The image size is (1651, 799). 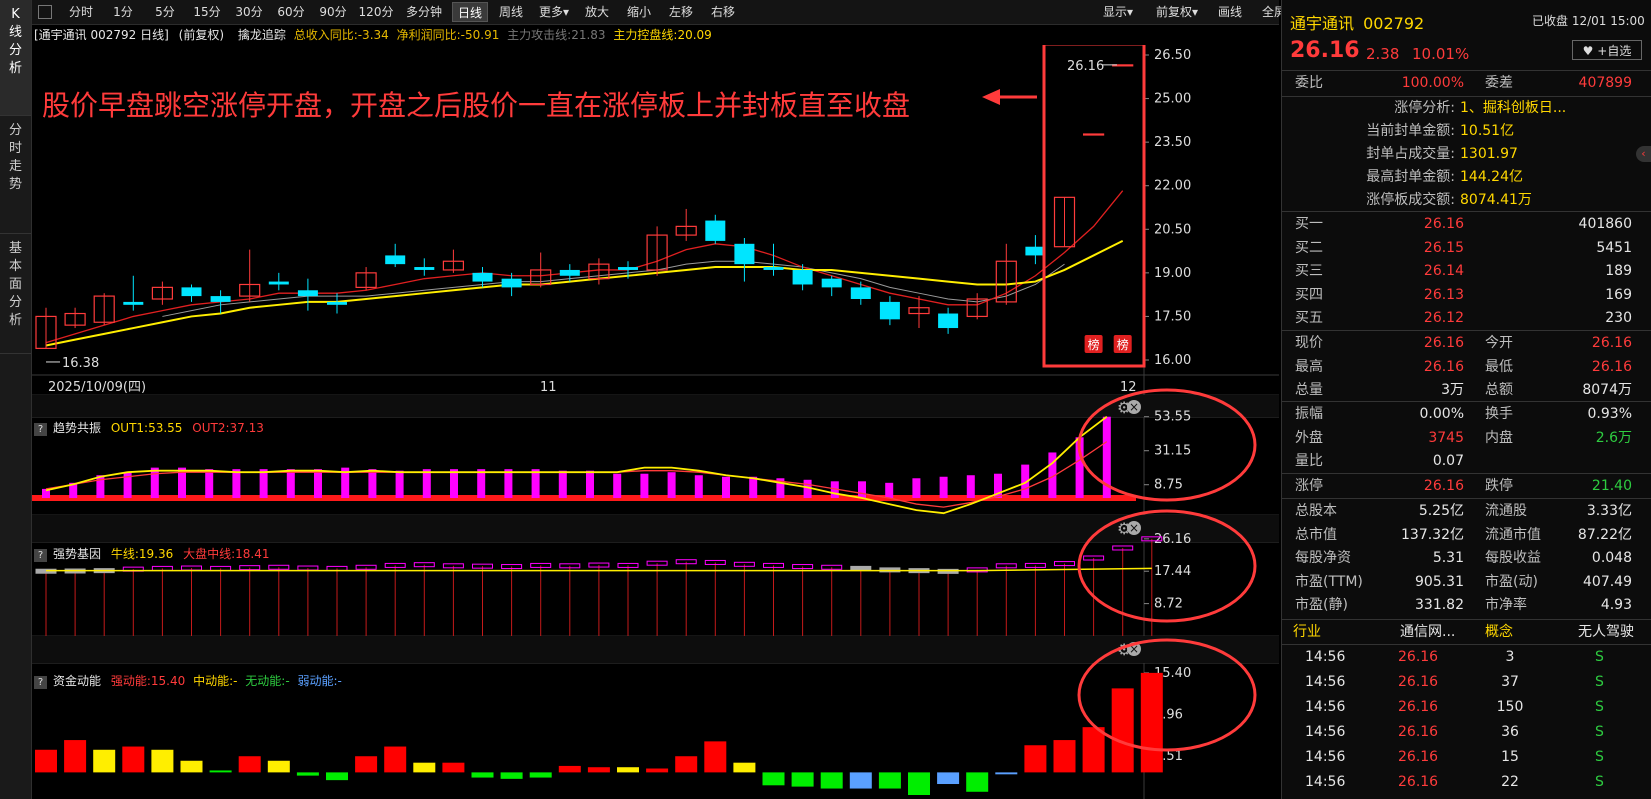 I want to click on gene-market: 大盘中线:18.41, so click(x=226, y=554).